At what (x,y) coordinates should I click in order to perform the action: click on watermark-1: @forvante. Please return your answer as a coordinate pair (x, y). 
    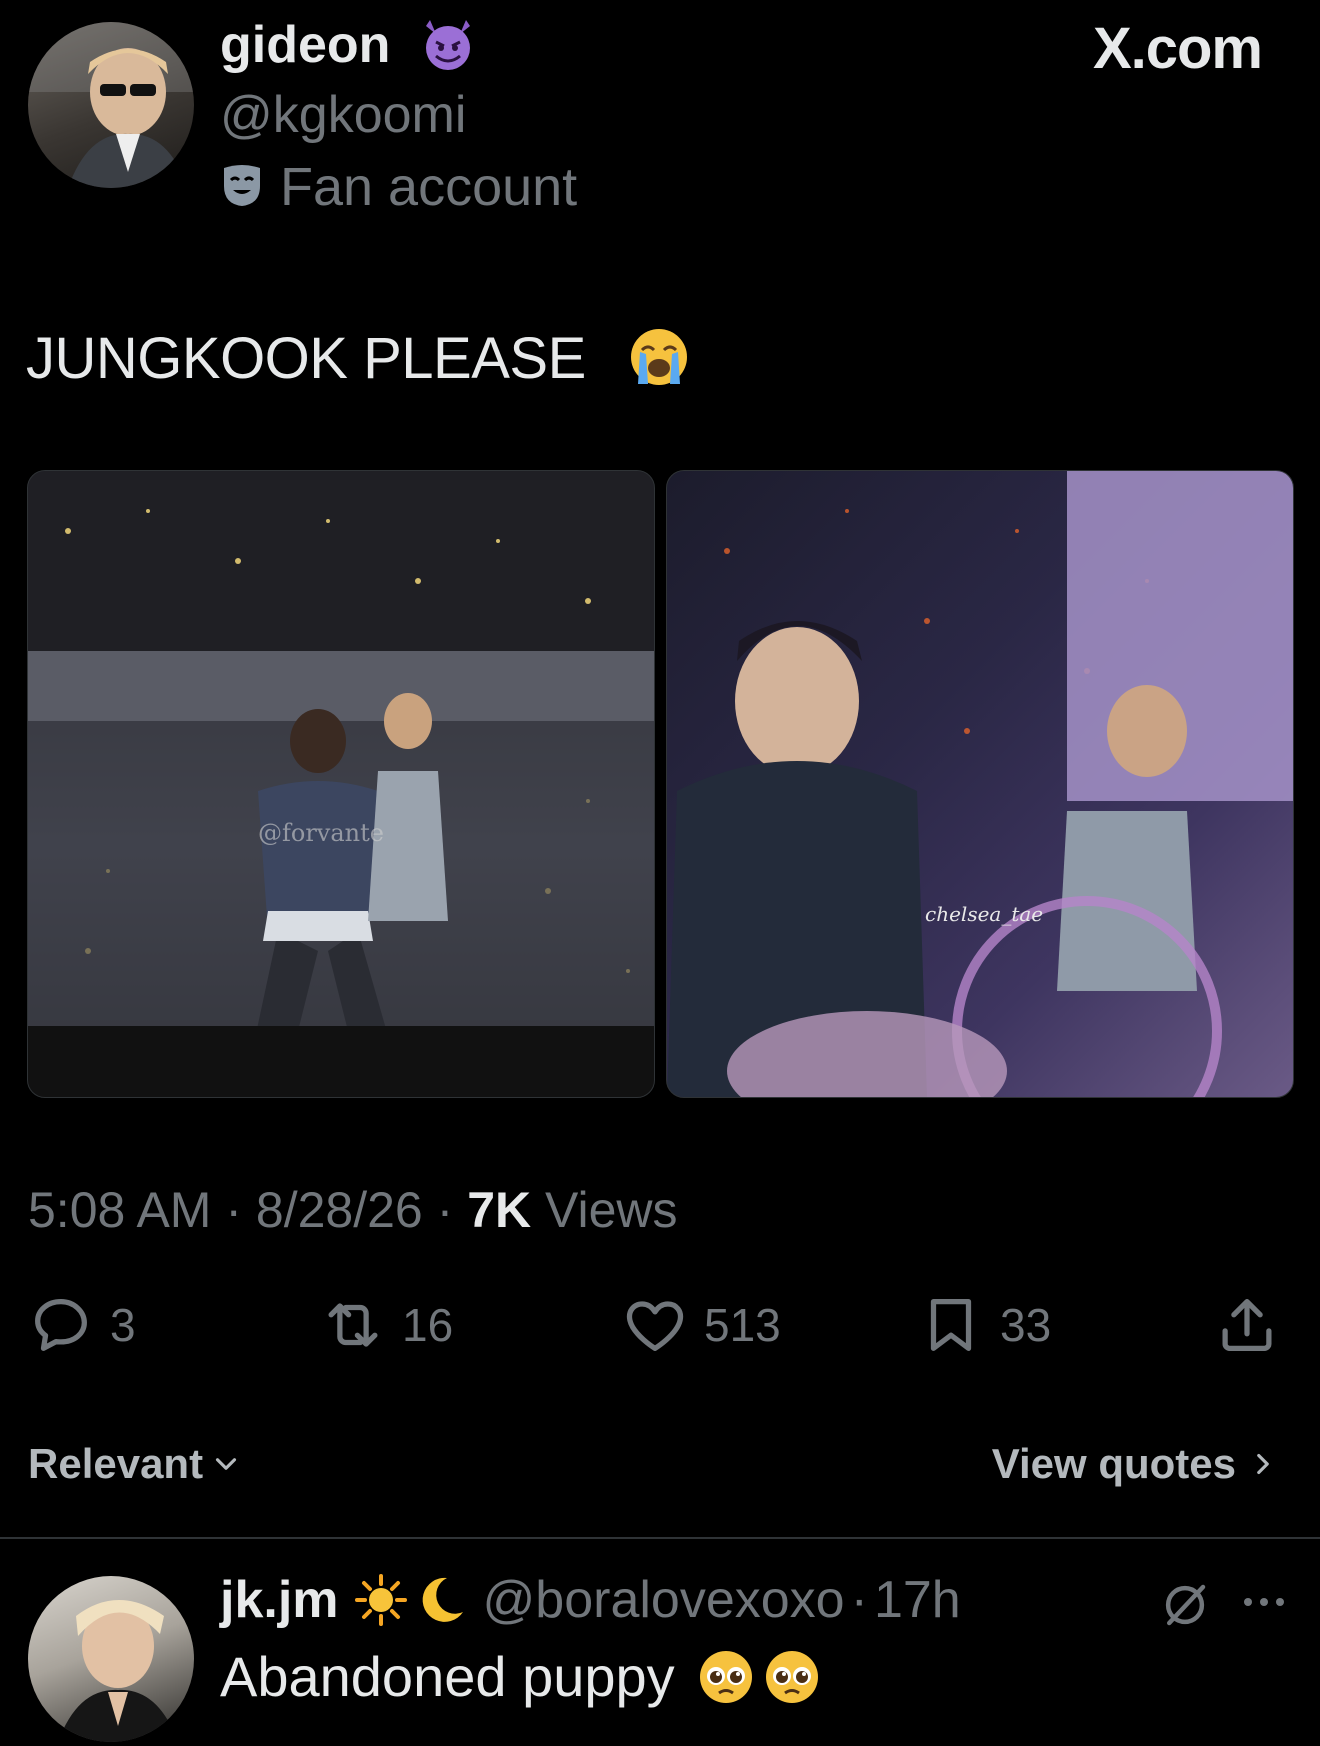
    Looking at the image, I should click on (321, 833).